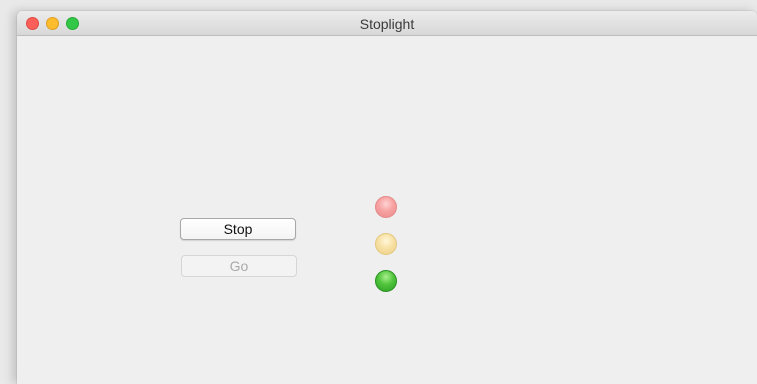 The image size is (757, 384). Describe the element at coordinates (386, 207) in the screenshot. I see `red-light` at that location.